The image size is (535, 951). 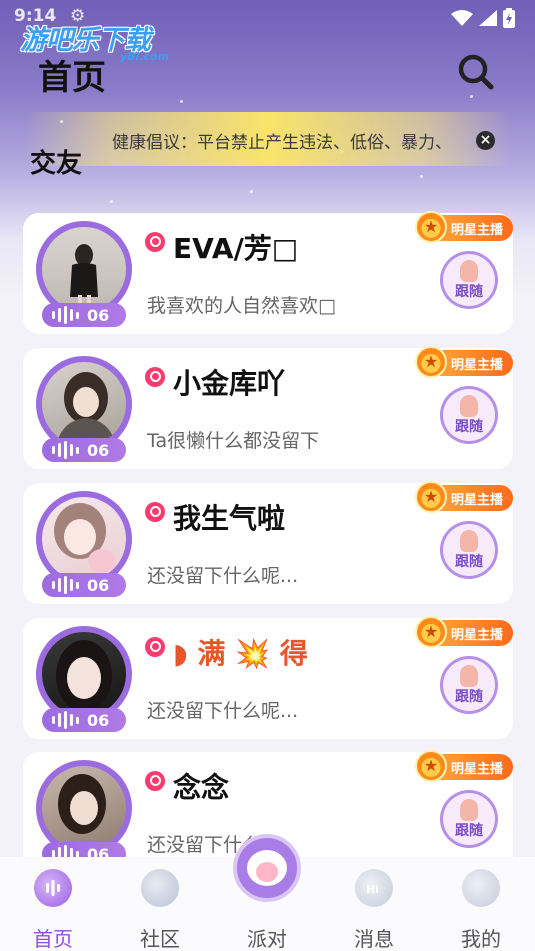 I want to click on user-card: 06 EVA/芳□ 我喜欢的人自然喜欢□ ★ 明星主播 跟随, so click(x=268, y=272).